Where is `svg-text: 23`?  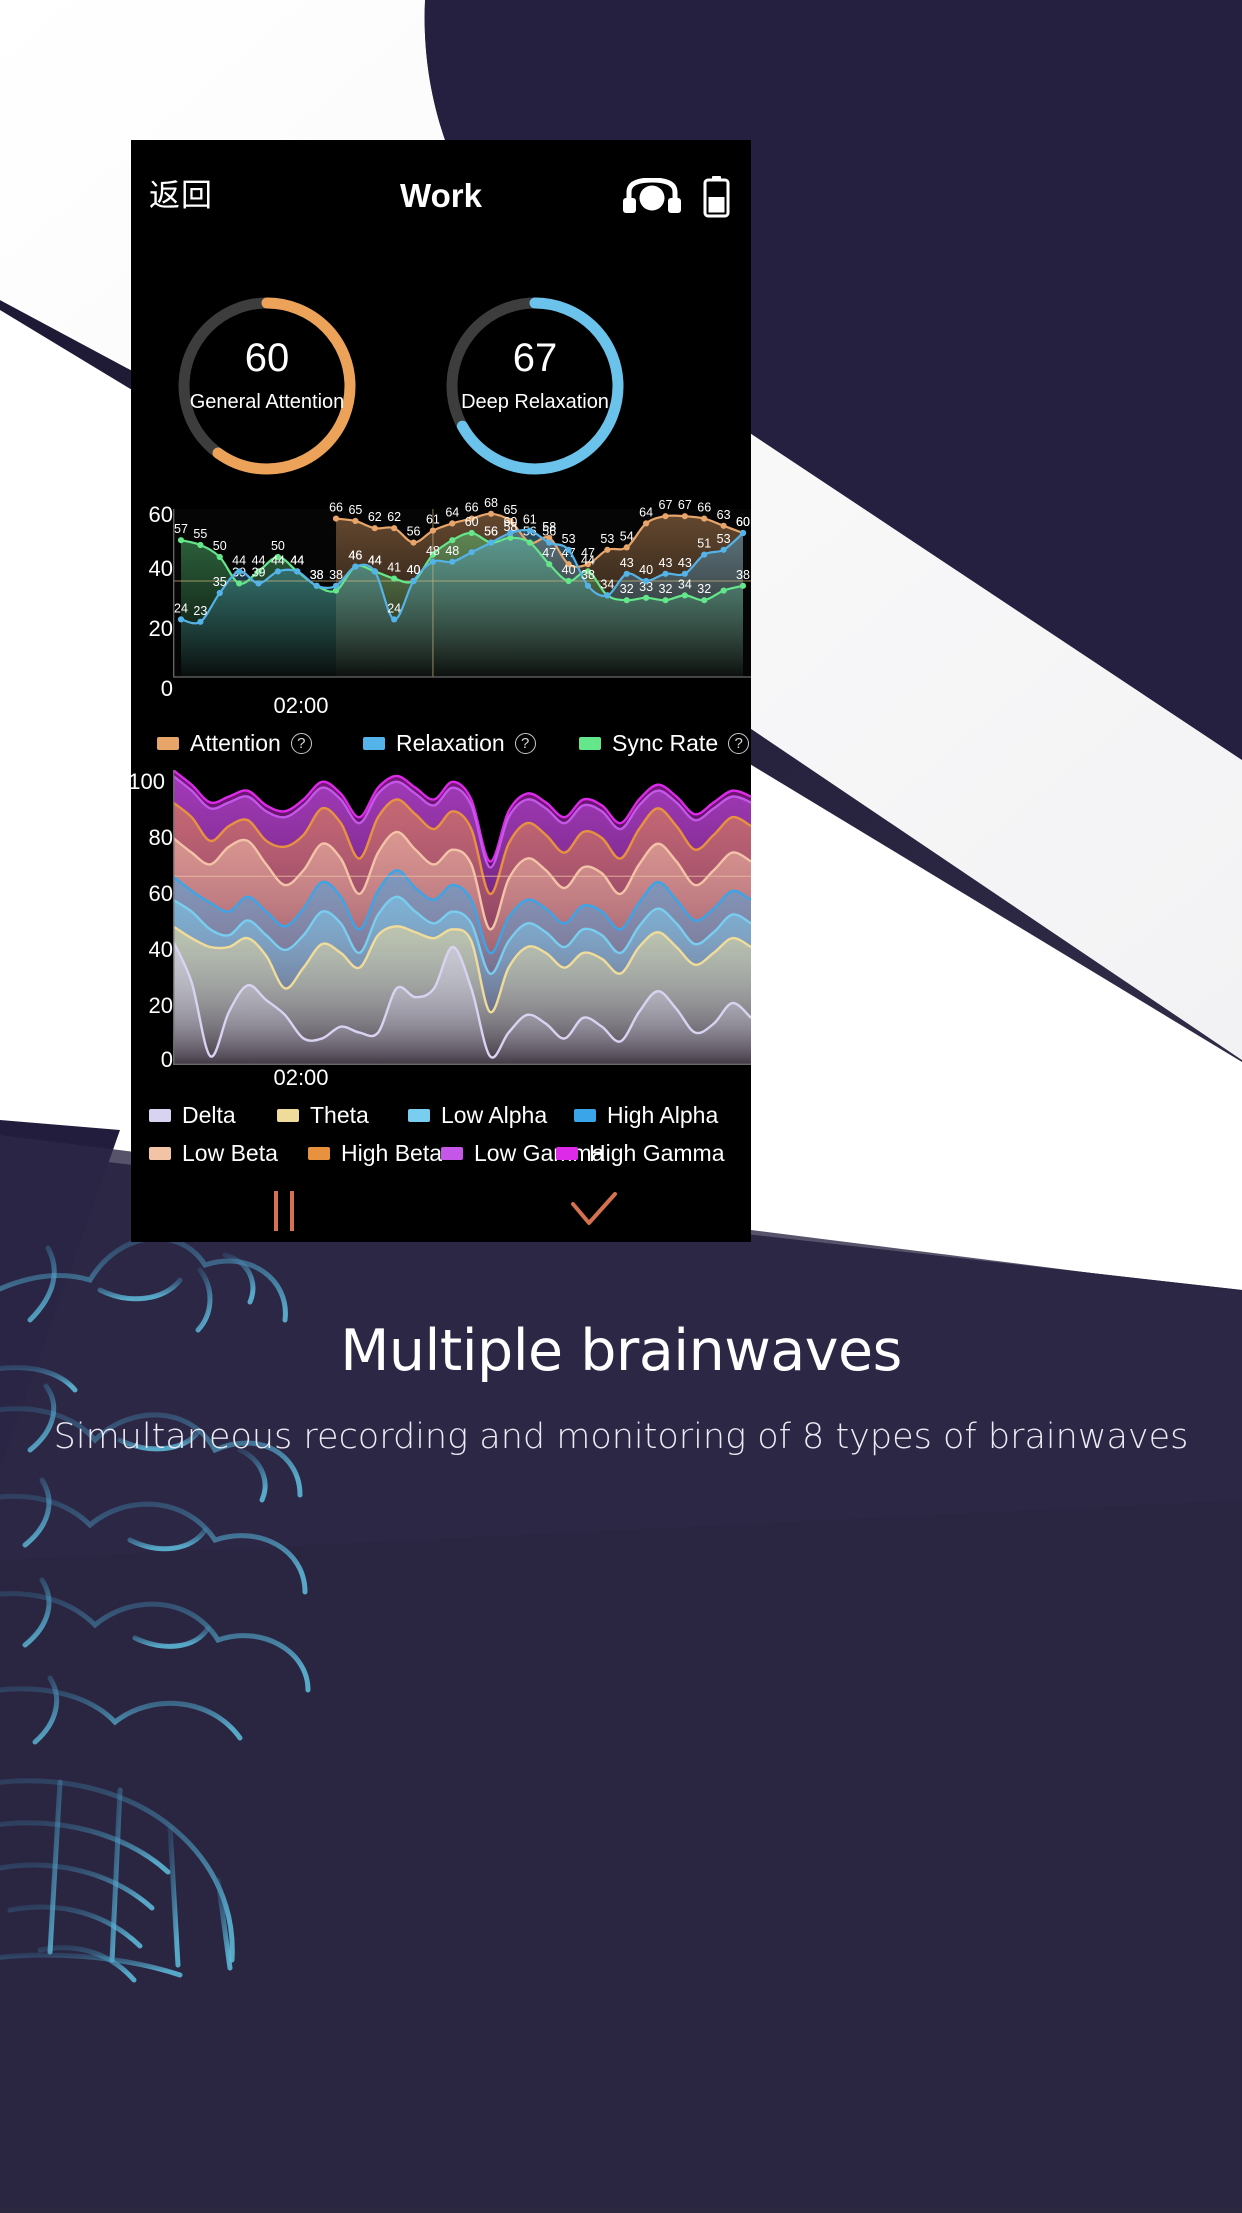 svg-text: 23 is located at coordinates (200, 611).